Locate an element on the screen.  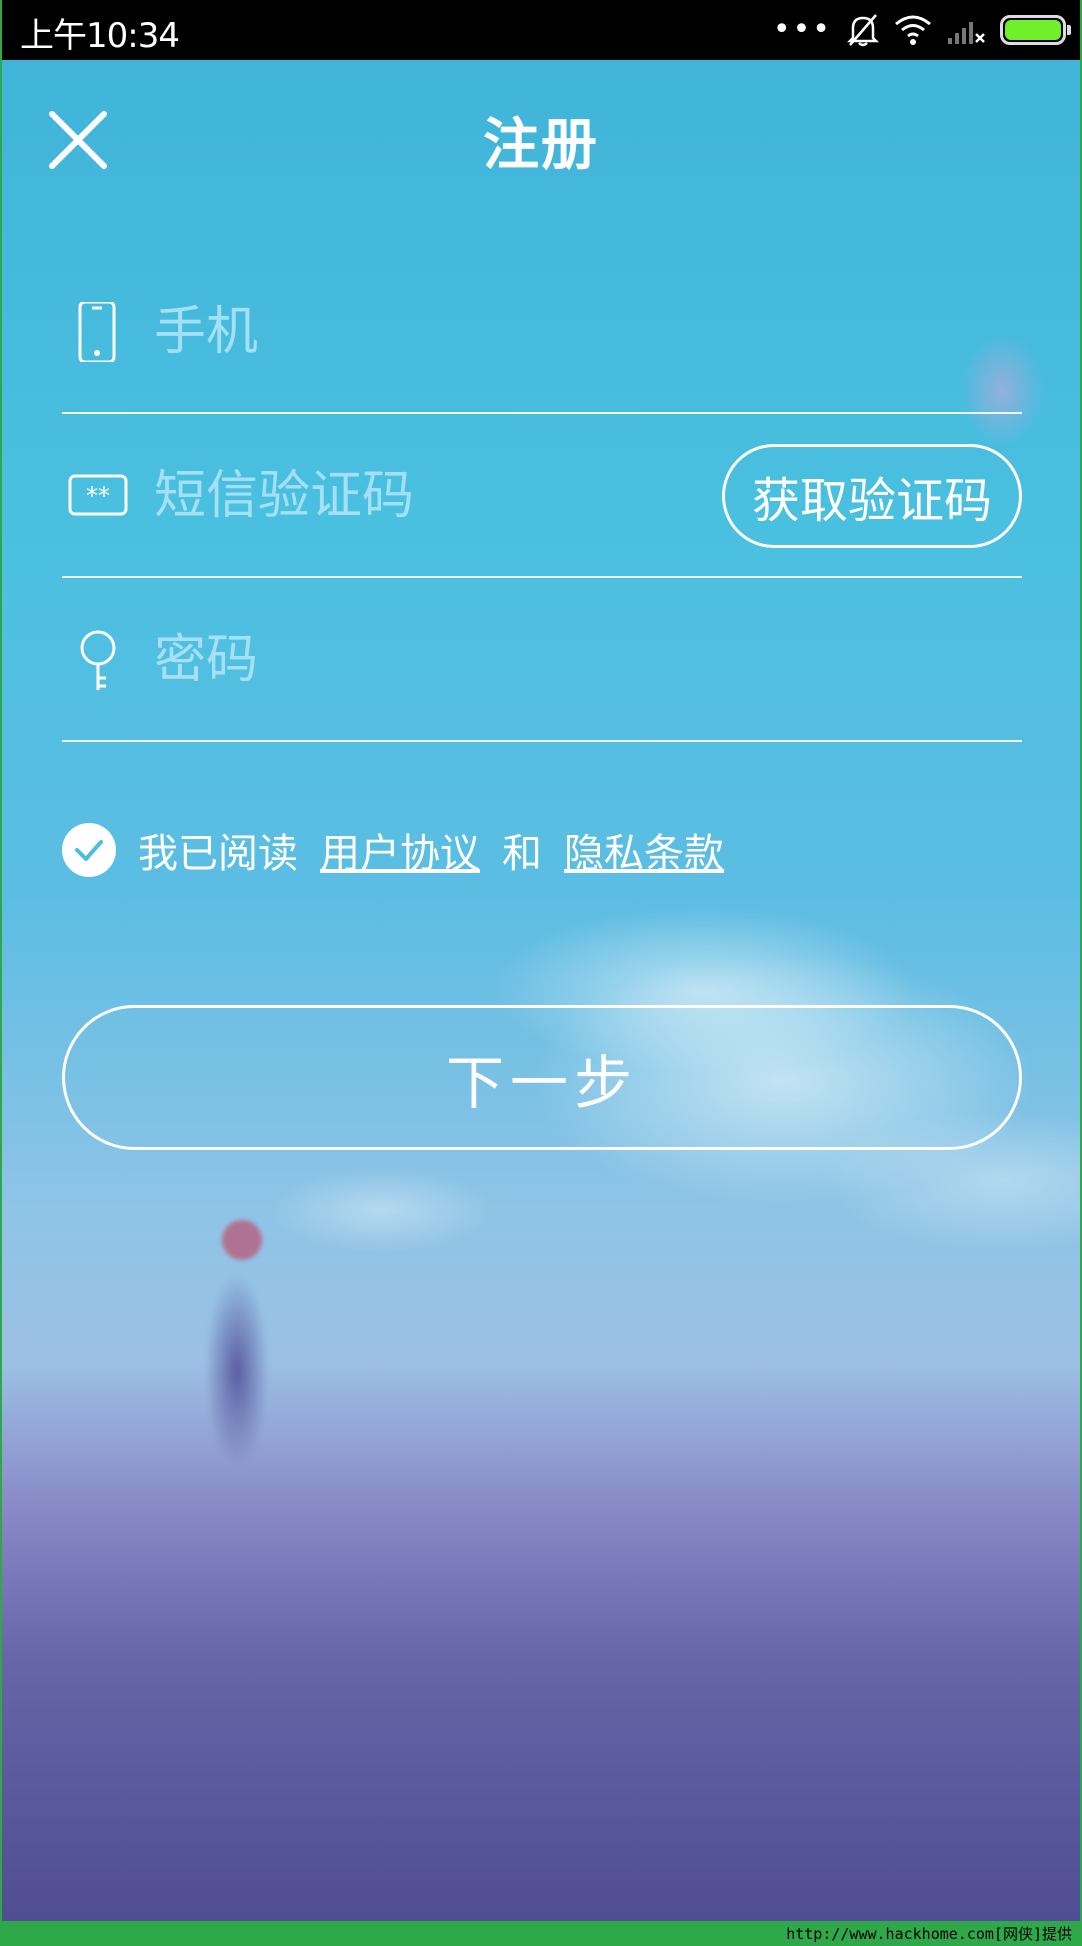
agree-checkbox is located at coordinates (89, 850).